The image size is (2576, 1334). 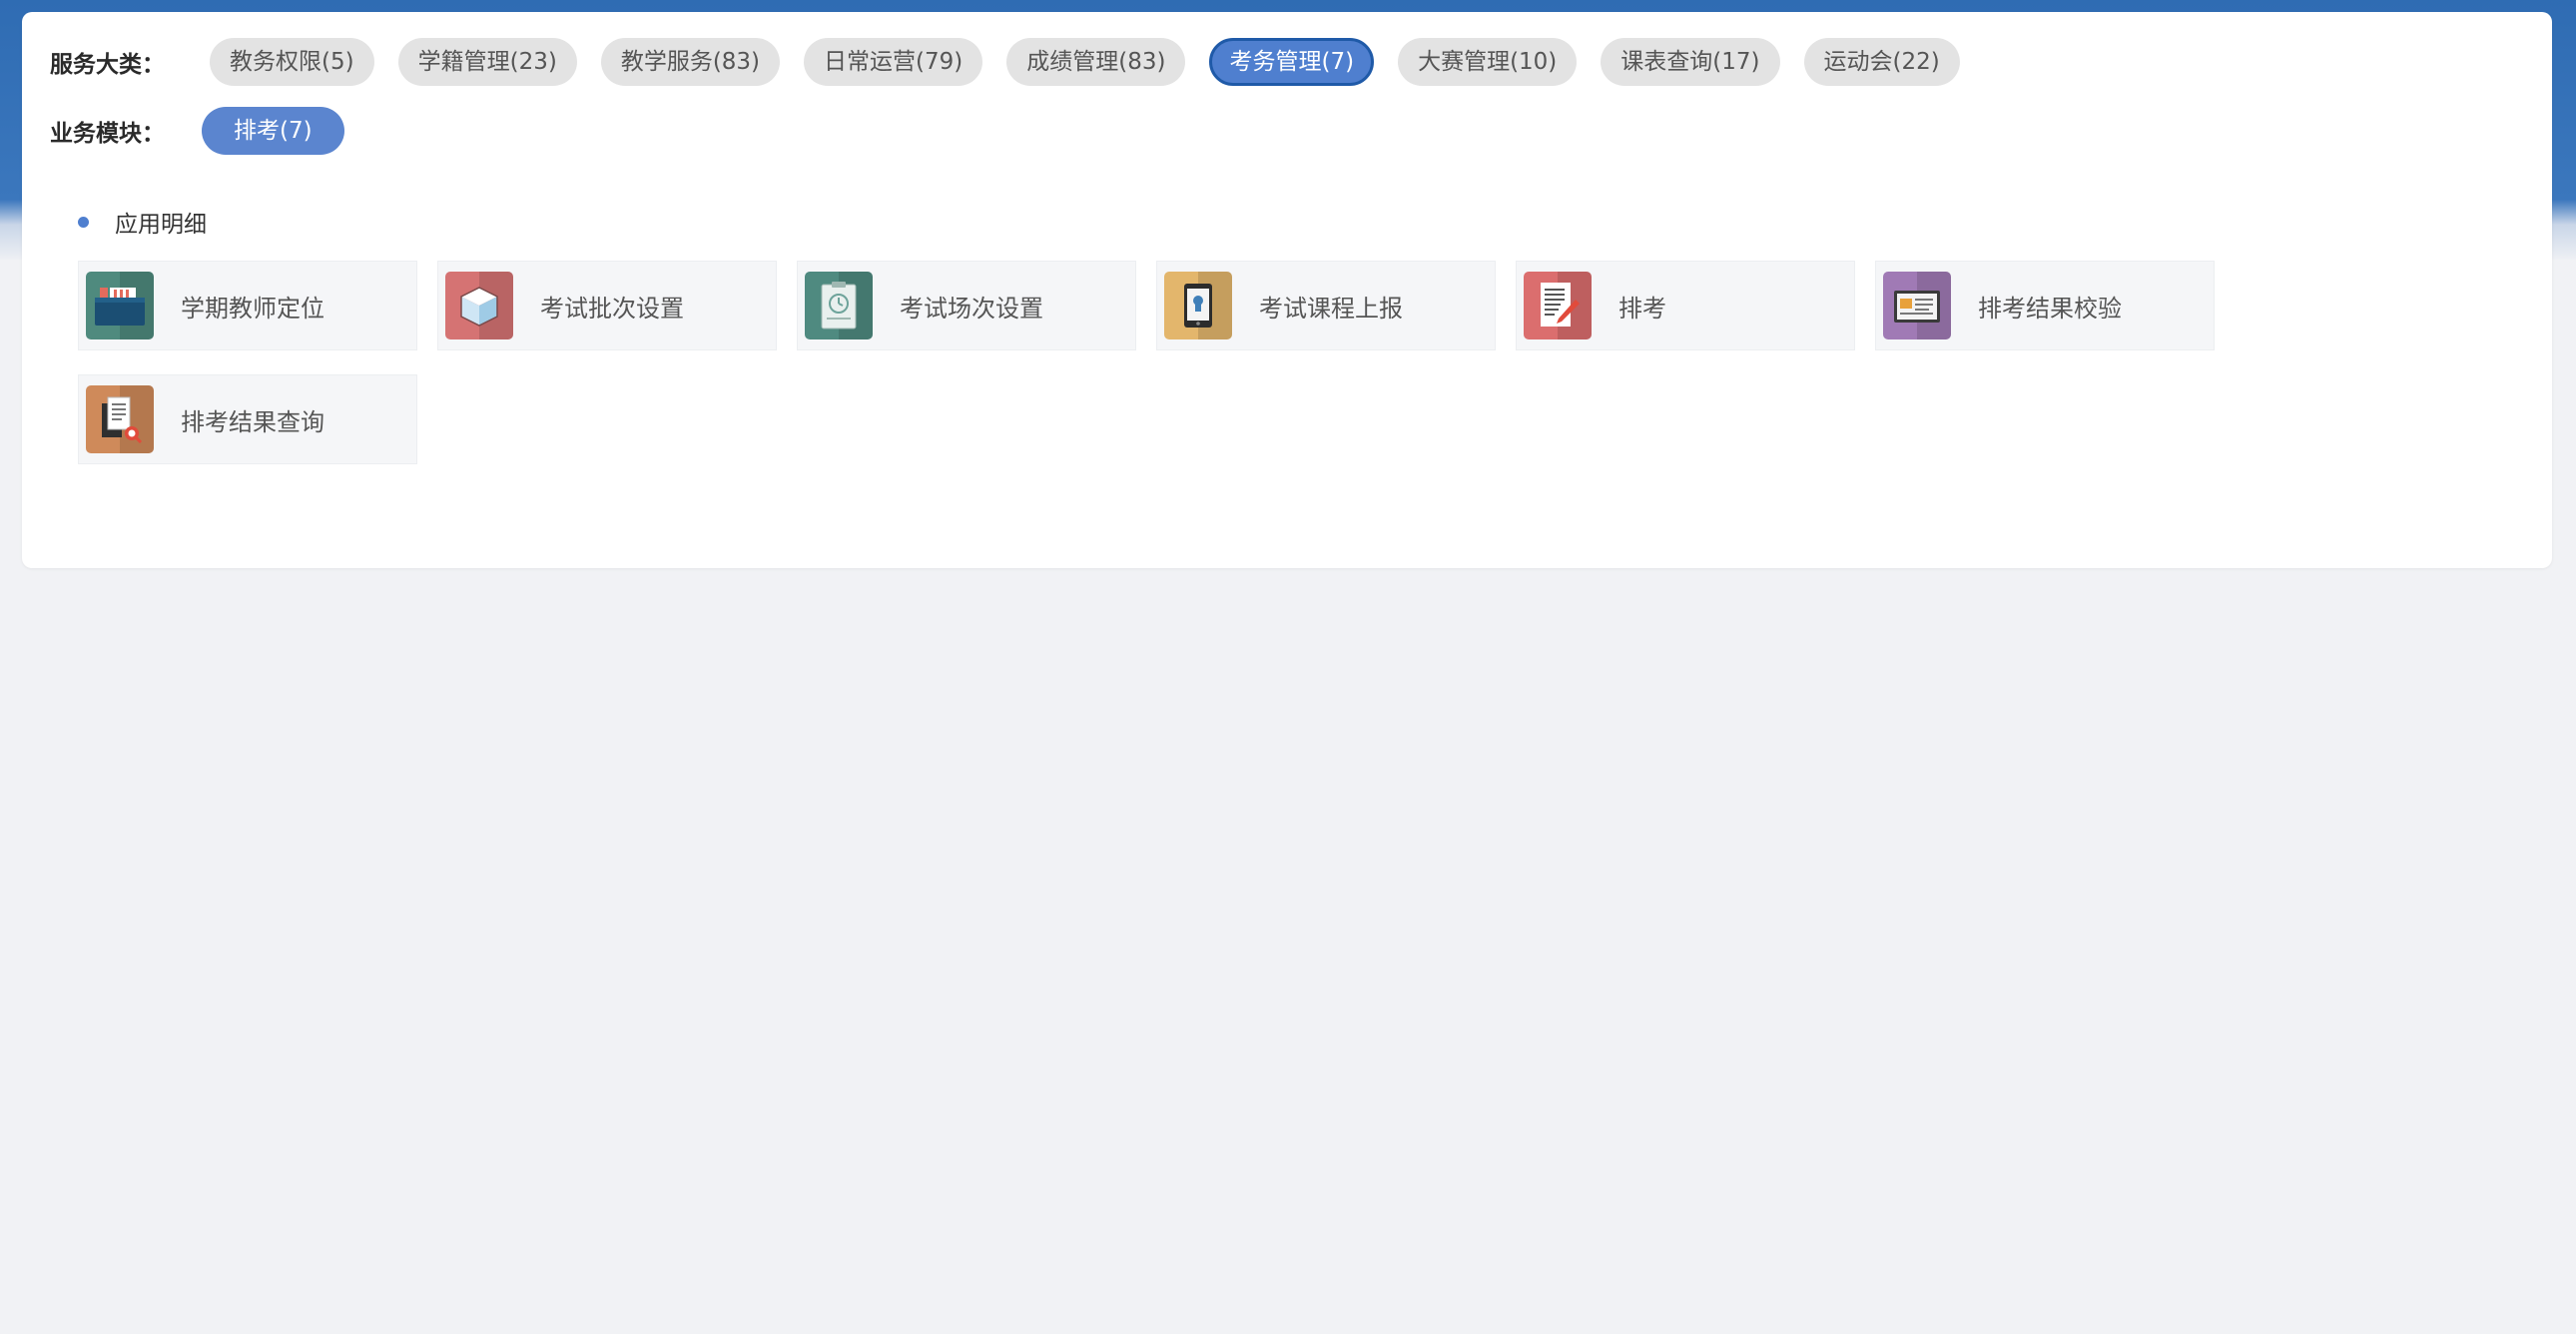 I want to click on category-pill-chengji-guanli: 成绩管理(83), so click(x=1096, y=62).